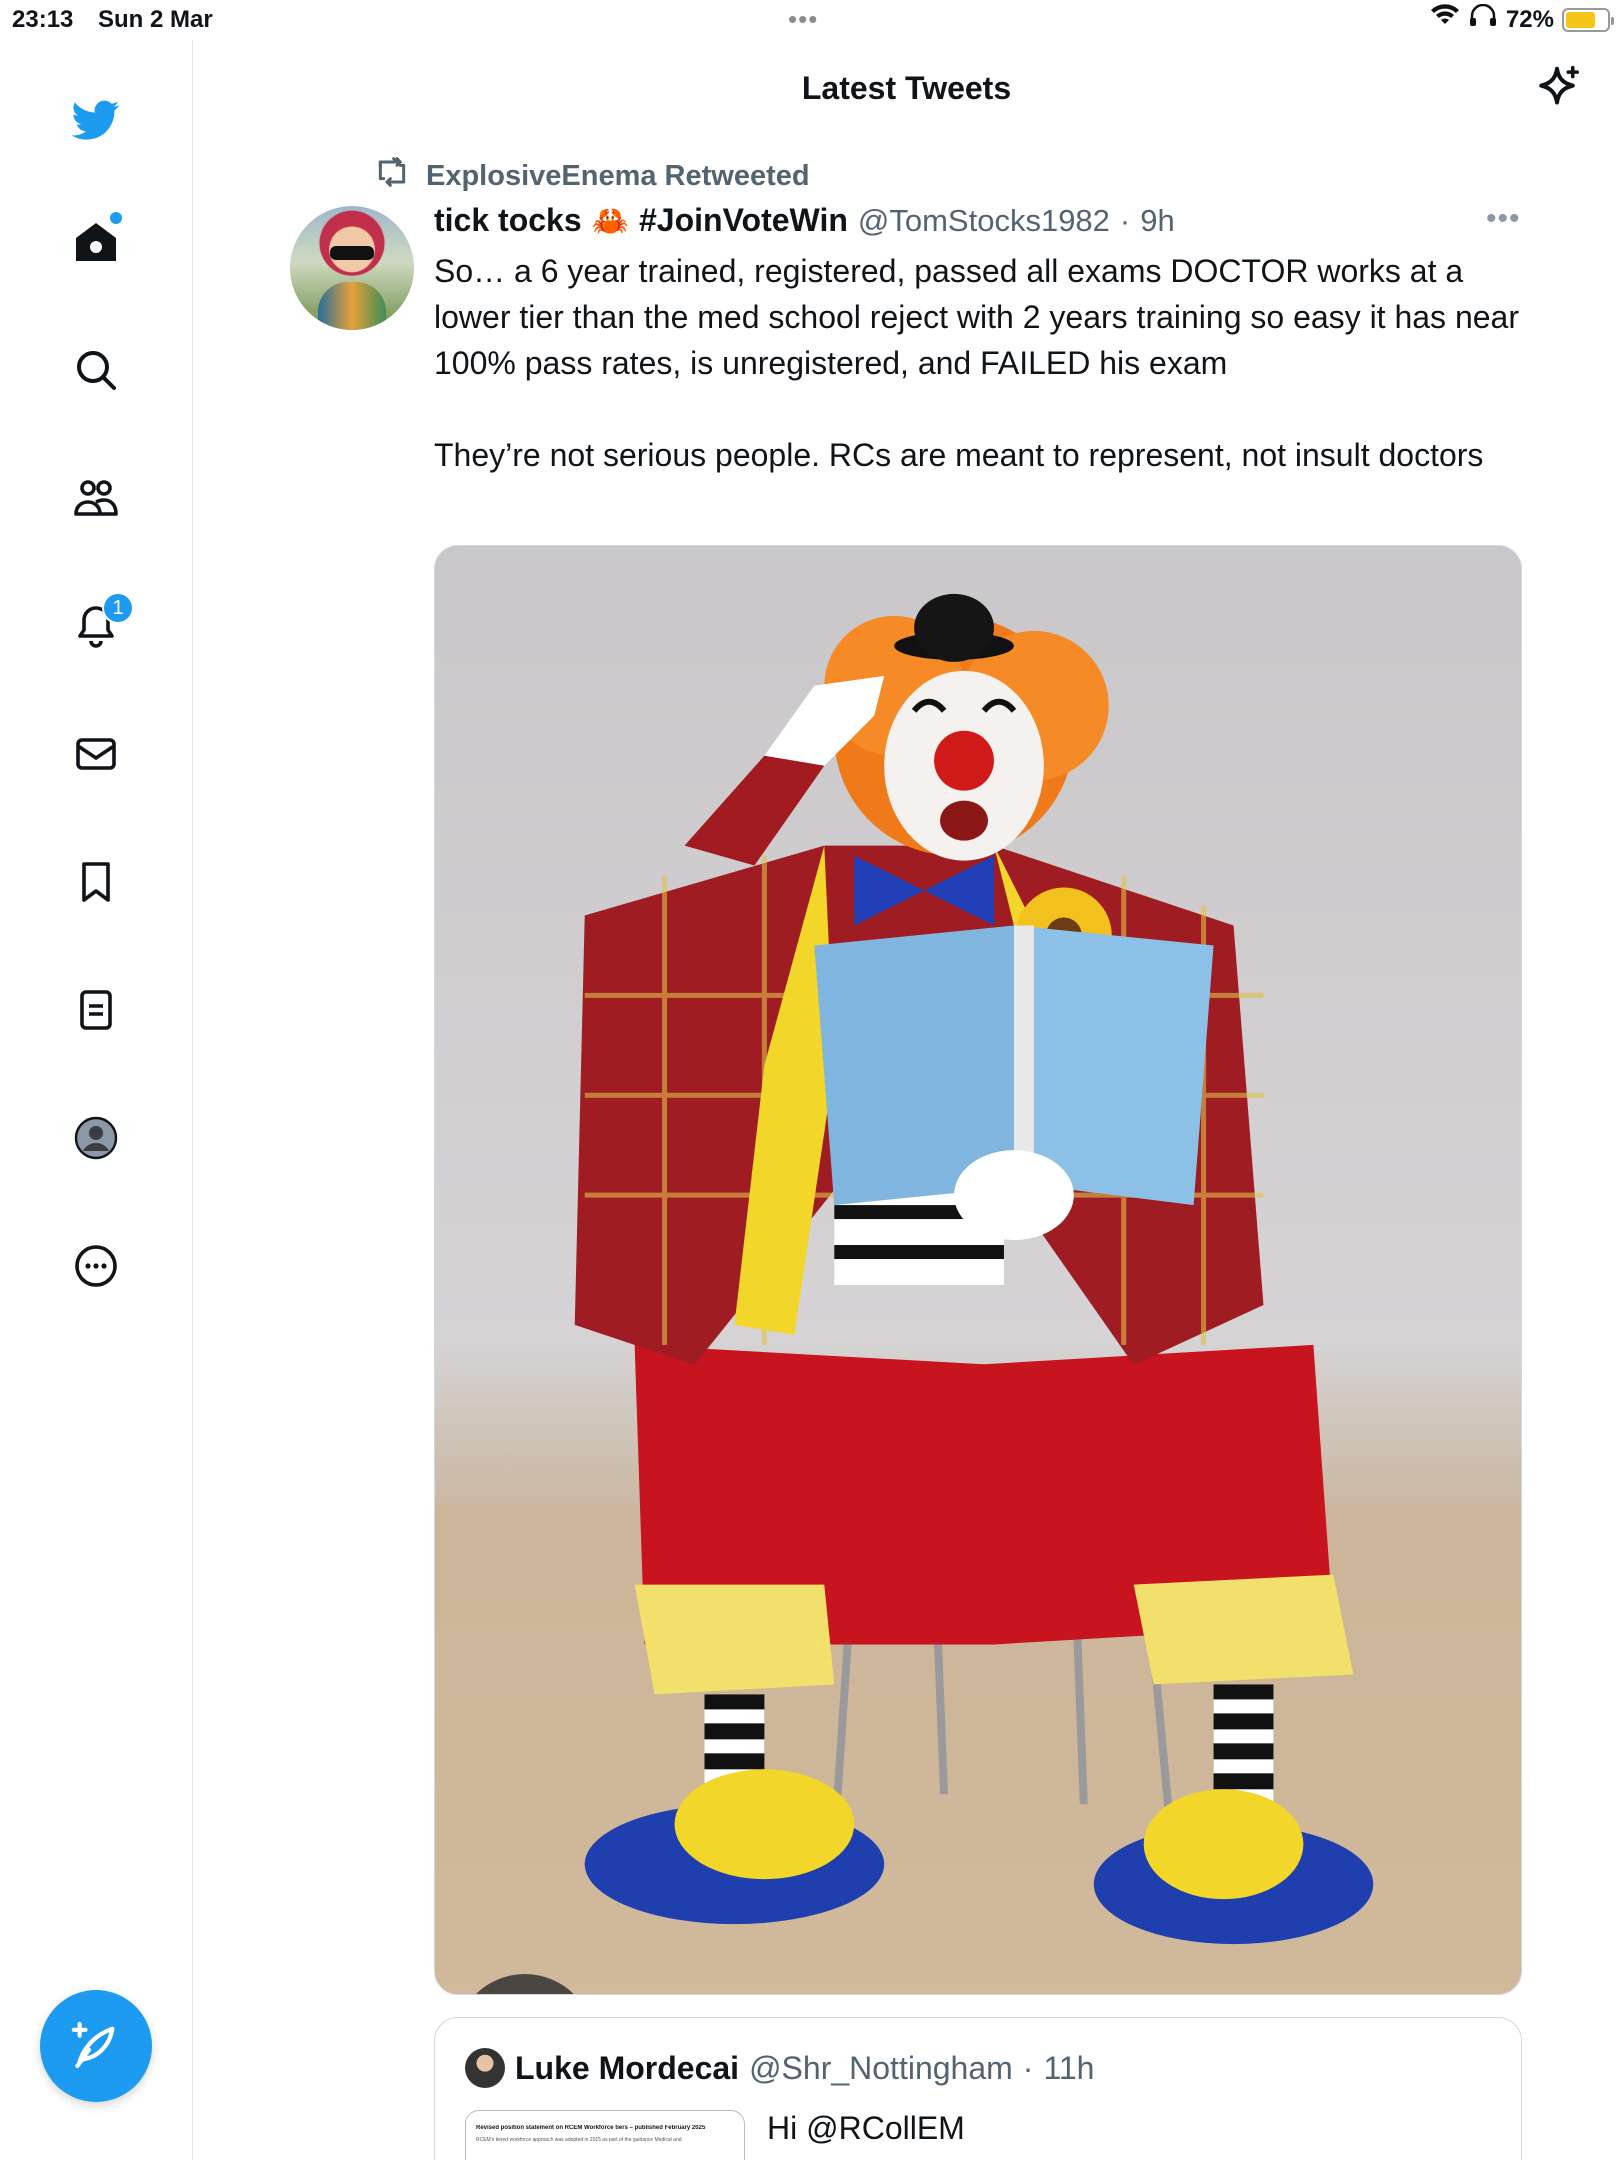 The image size is (1620, 2160). I want to click on home-unread-dot, so click(116, 218).